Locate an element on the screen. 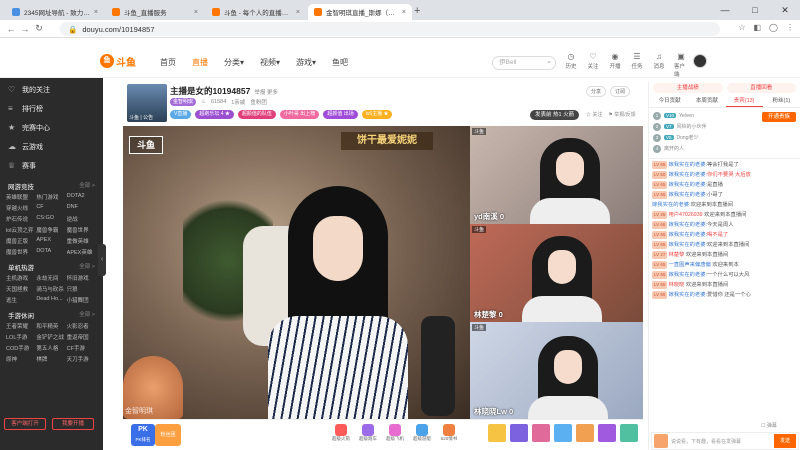  game-link: CF is located at coordinates (51, 208).